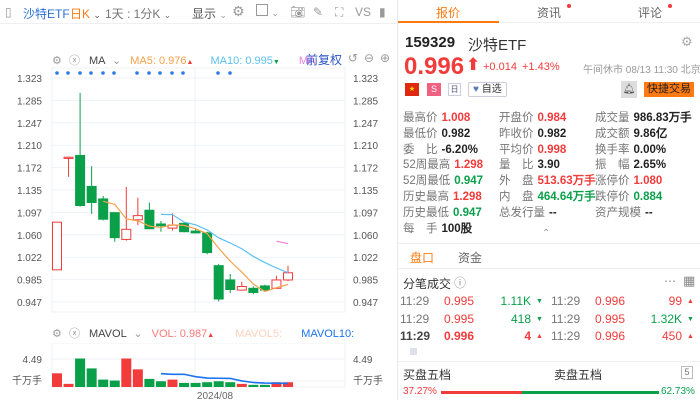 The height and width of the screenshot is (400, 700). What do you see at coordinates (630, 164) in the screenshot?
I see `stat-item: 振 幅 2.65%` at bounding box center [630, 164].